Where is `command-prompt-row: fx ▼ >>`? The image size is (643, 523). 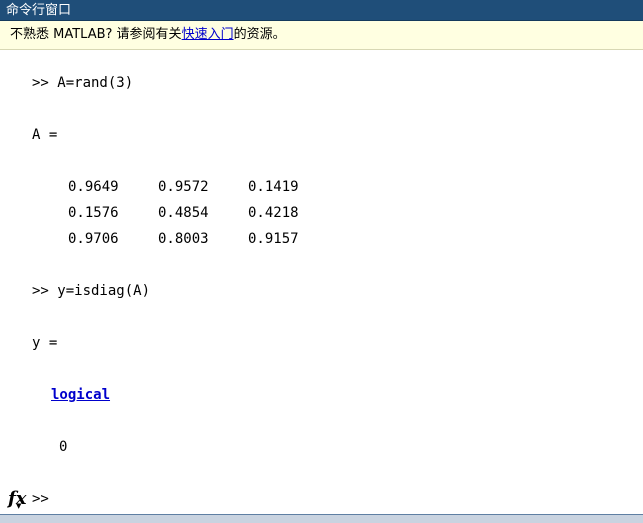 command-prompt-row: fx ▼ >> is located at coordinates (321, 500).